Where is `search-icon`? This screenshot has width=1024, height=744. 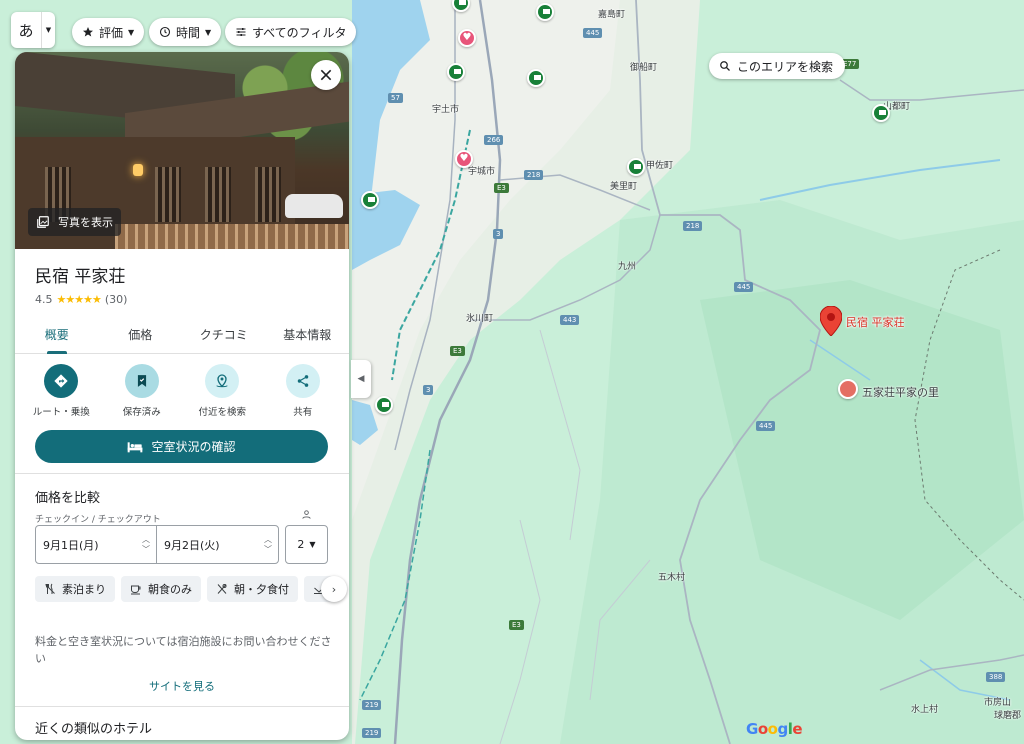
search-icon is located at coordinates (725, 66).